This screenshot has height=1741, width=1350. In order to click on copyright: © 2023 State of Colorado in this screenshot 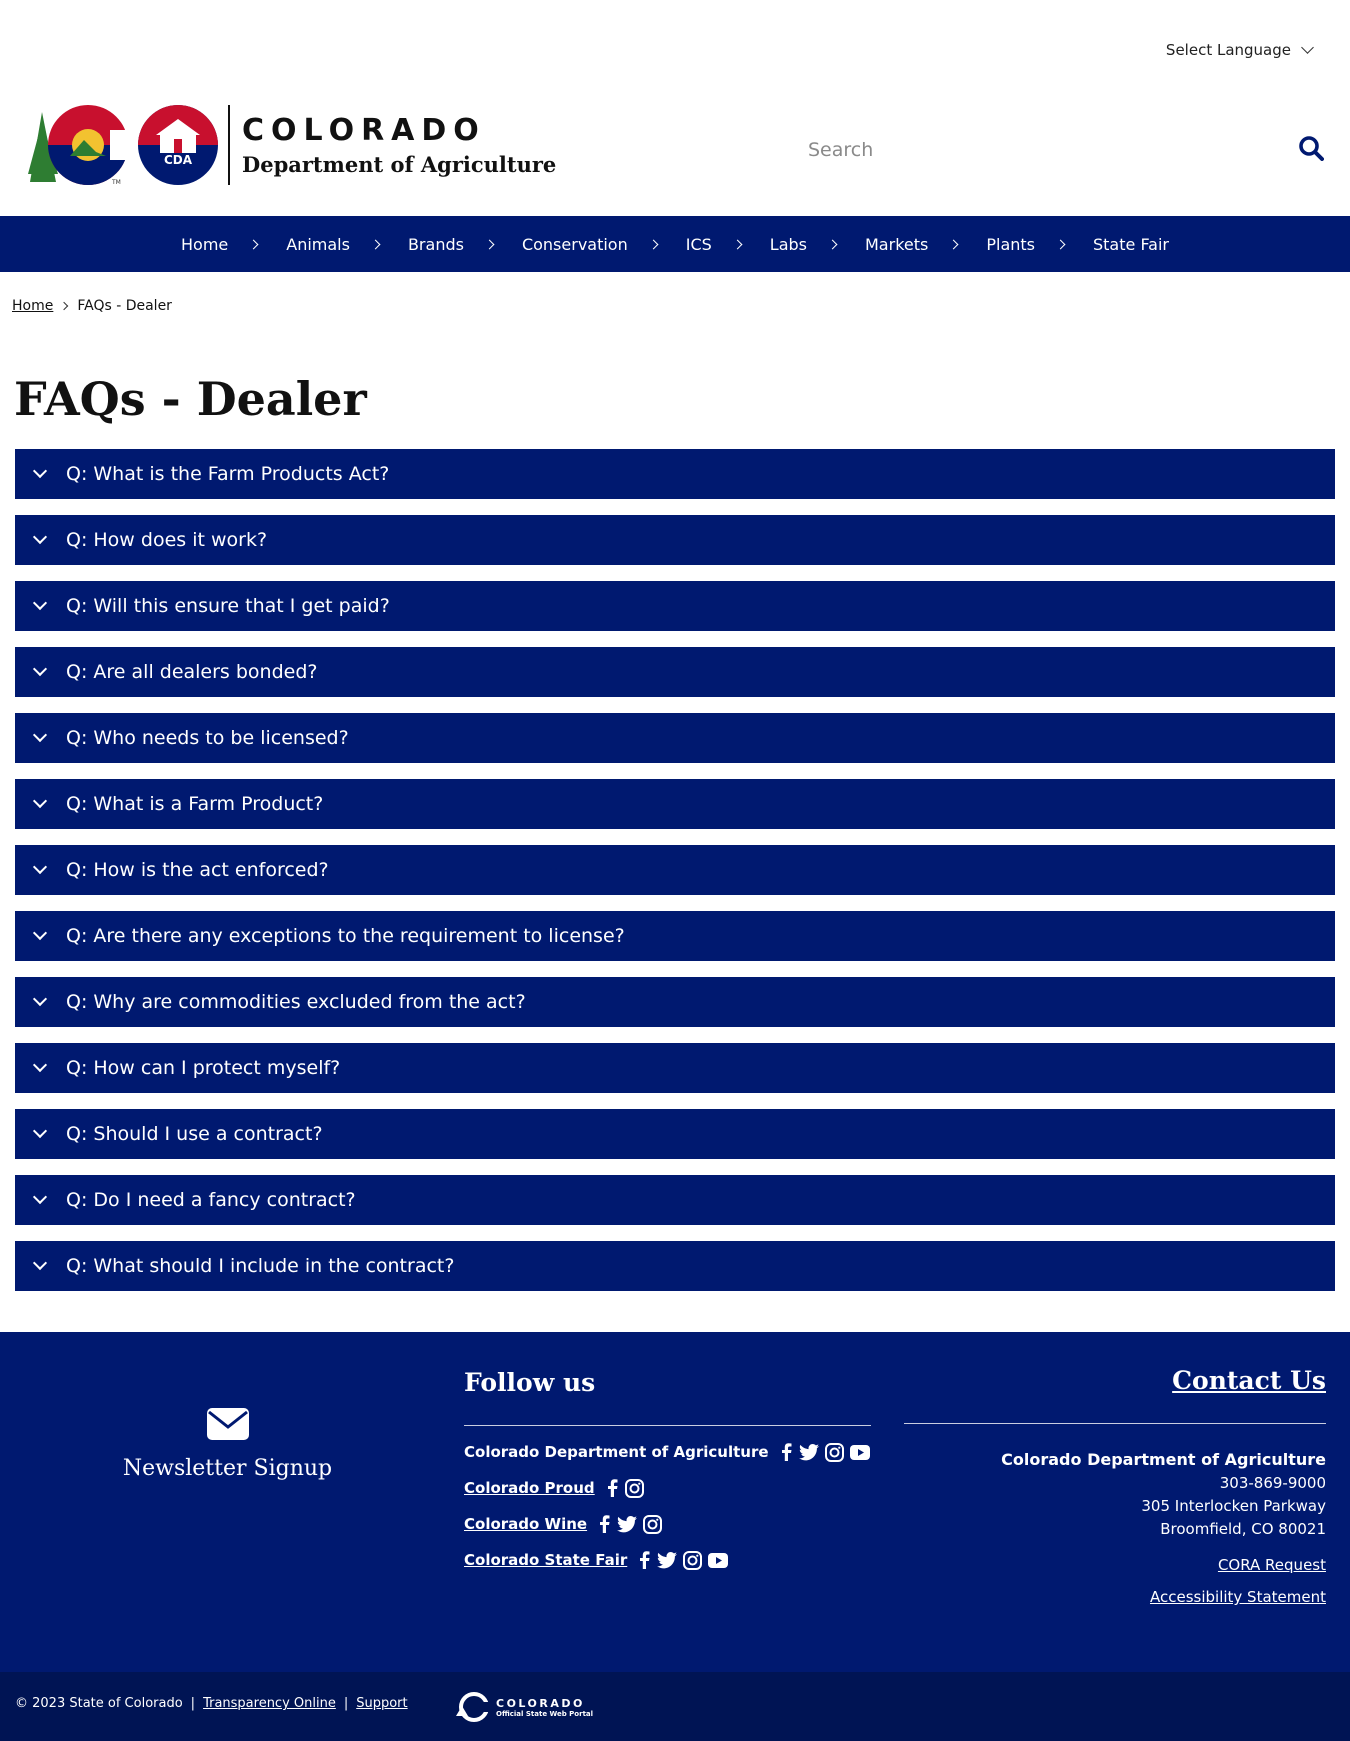, I will do `click(99, 1703)`.